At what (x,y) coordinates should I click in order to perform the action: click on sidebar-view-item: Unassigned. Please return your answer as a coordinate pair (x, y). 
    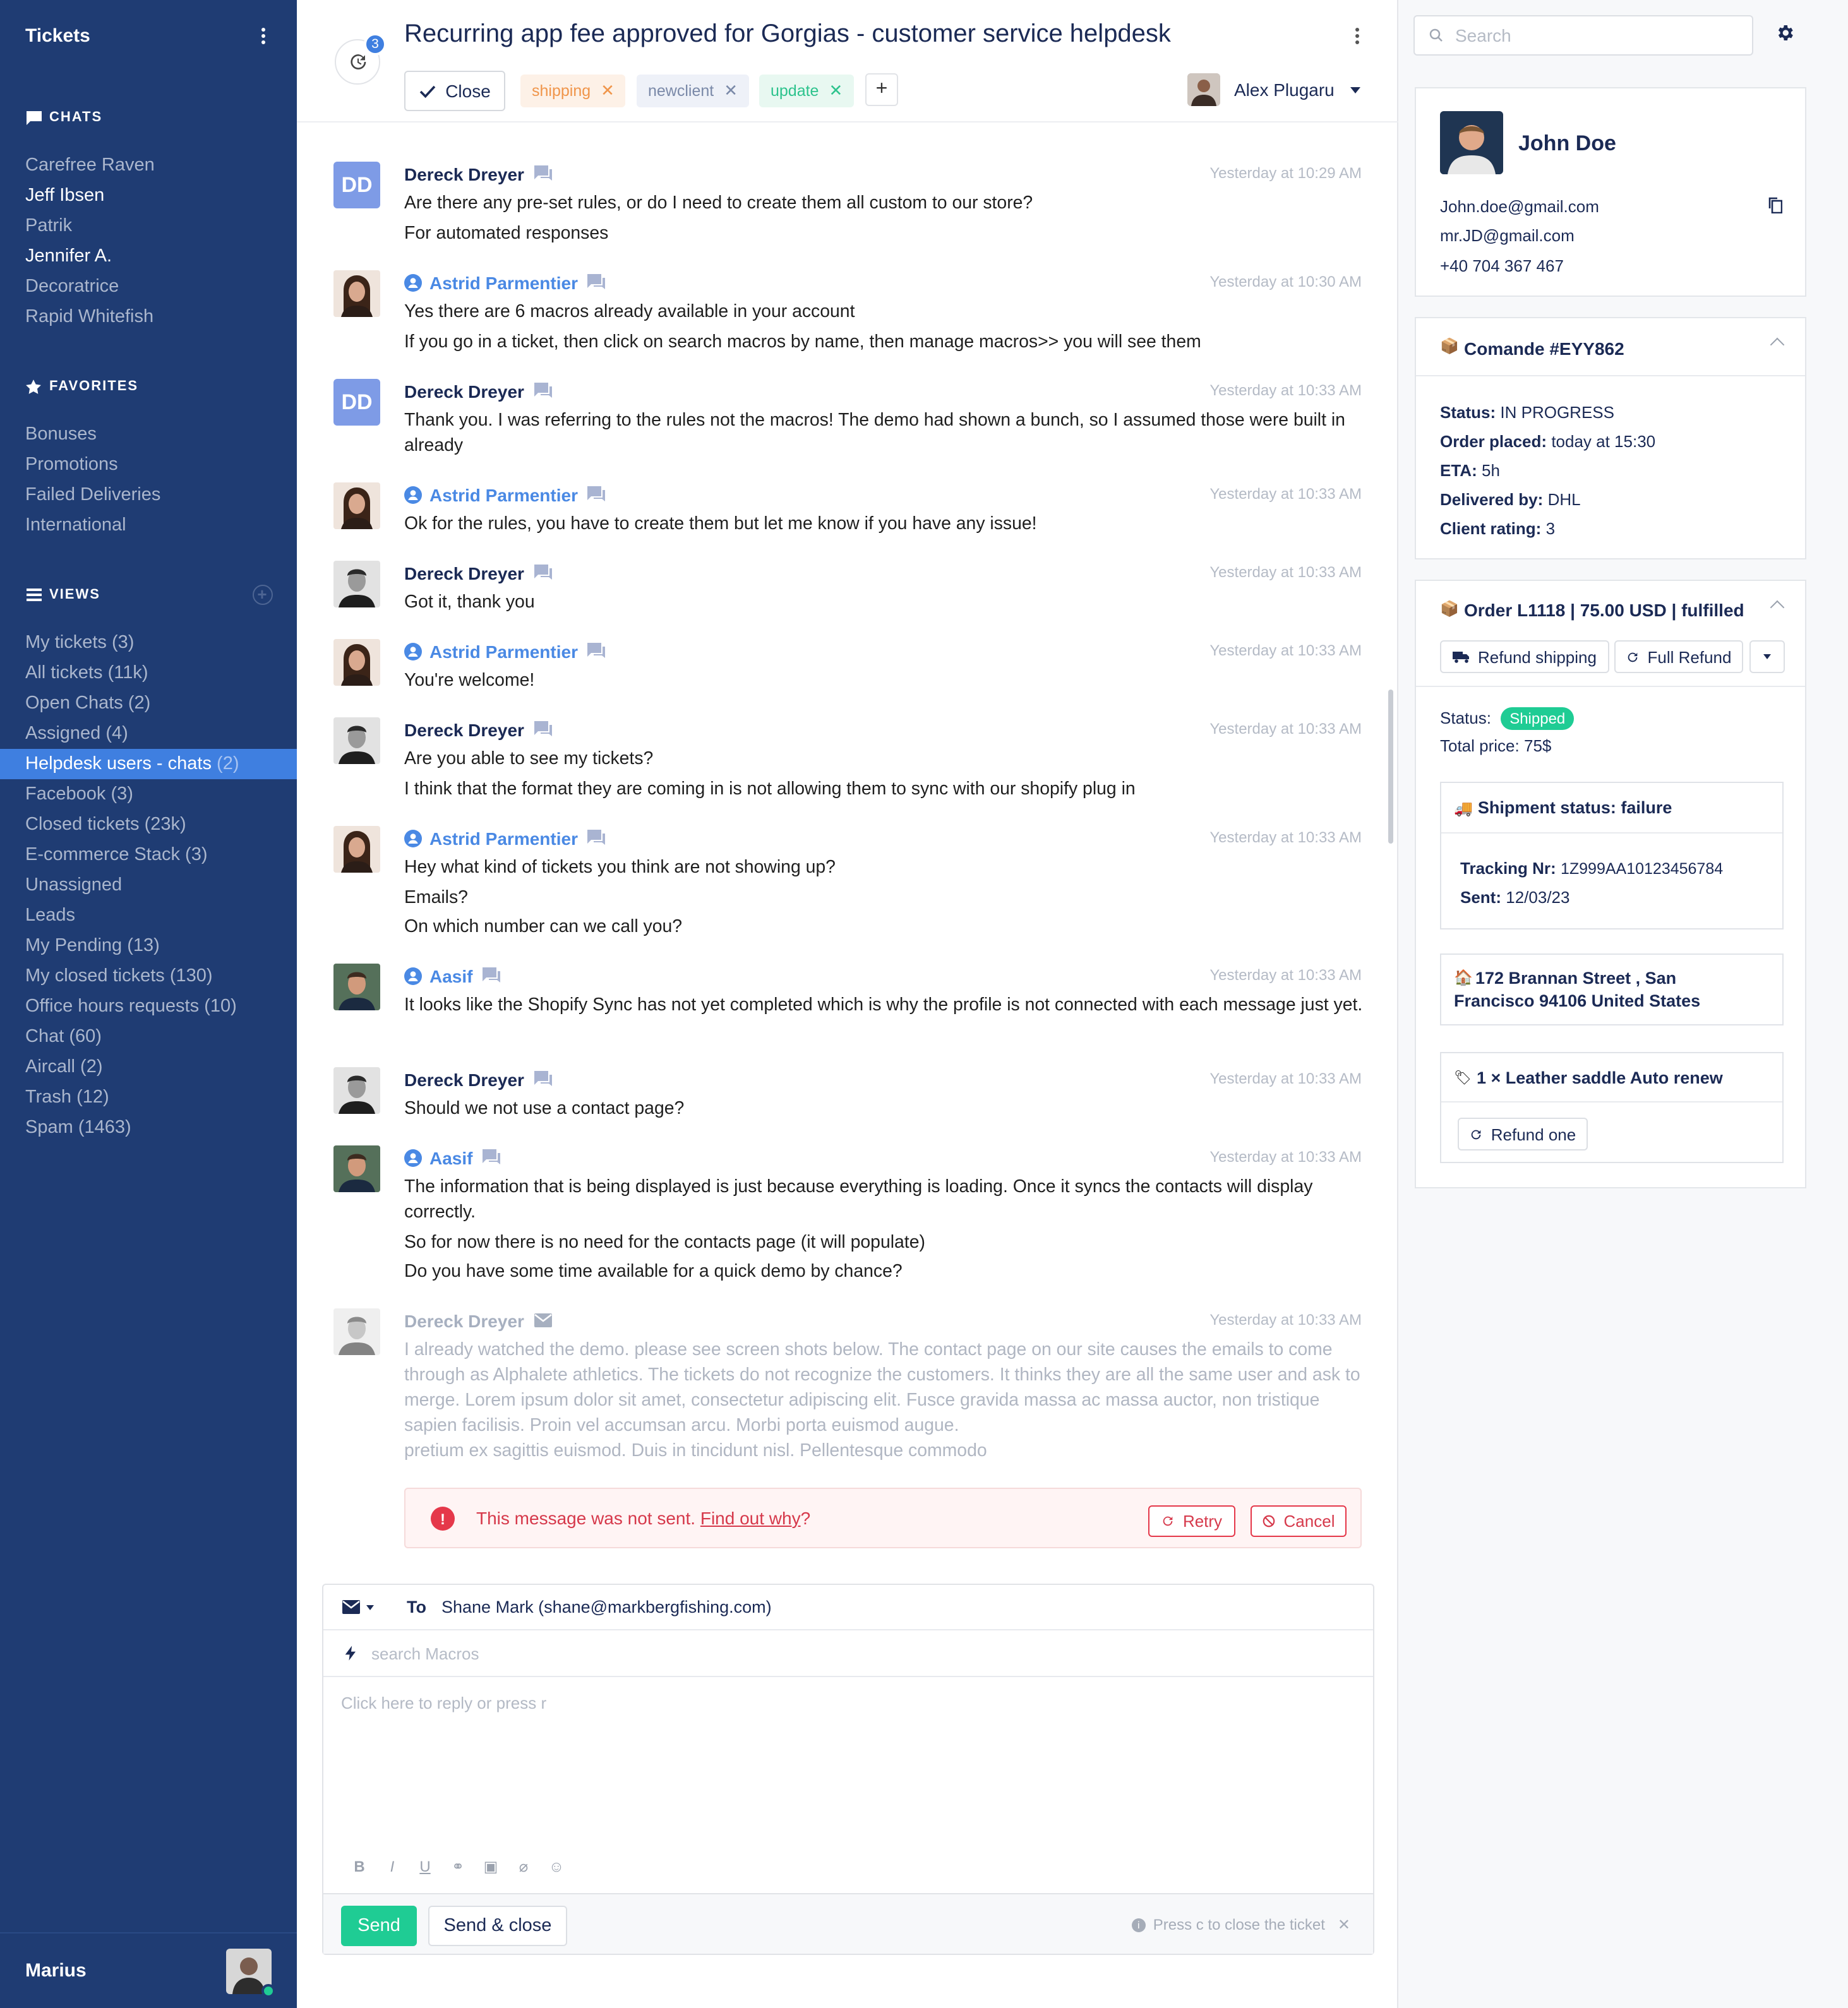
    Looking at the image, I should click on (148, 885).